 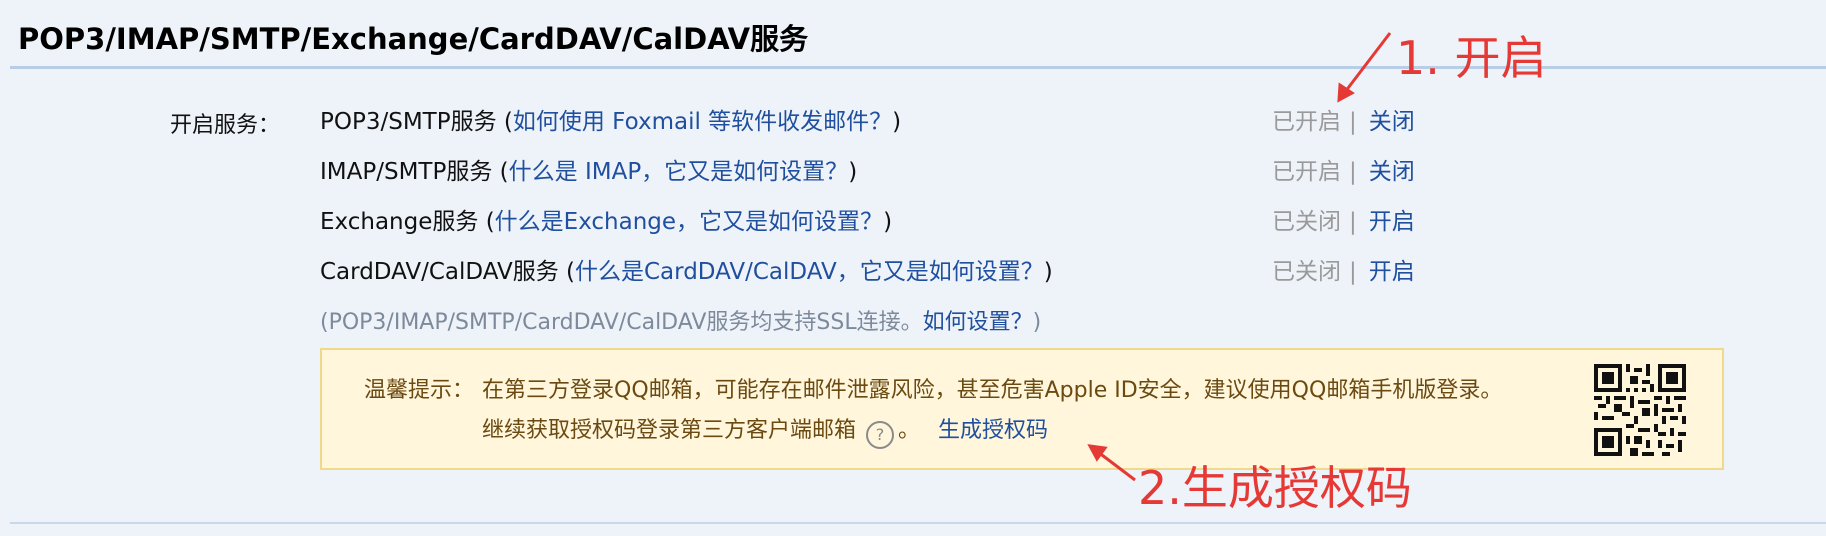 What do you see at coordinates (918, 523) in the screenshot?
I see `bottom-divider` at bounding box center [918, 523].